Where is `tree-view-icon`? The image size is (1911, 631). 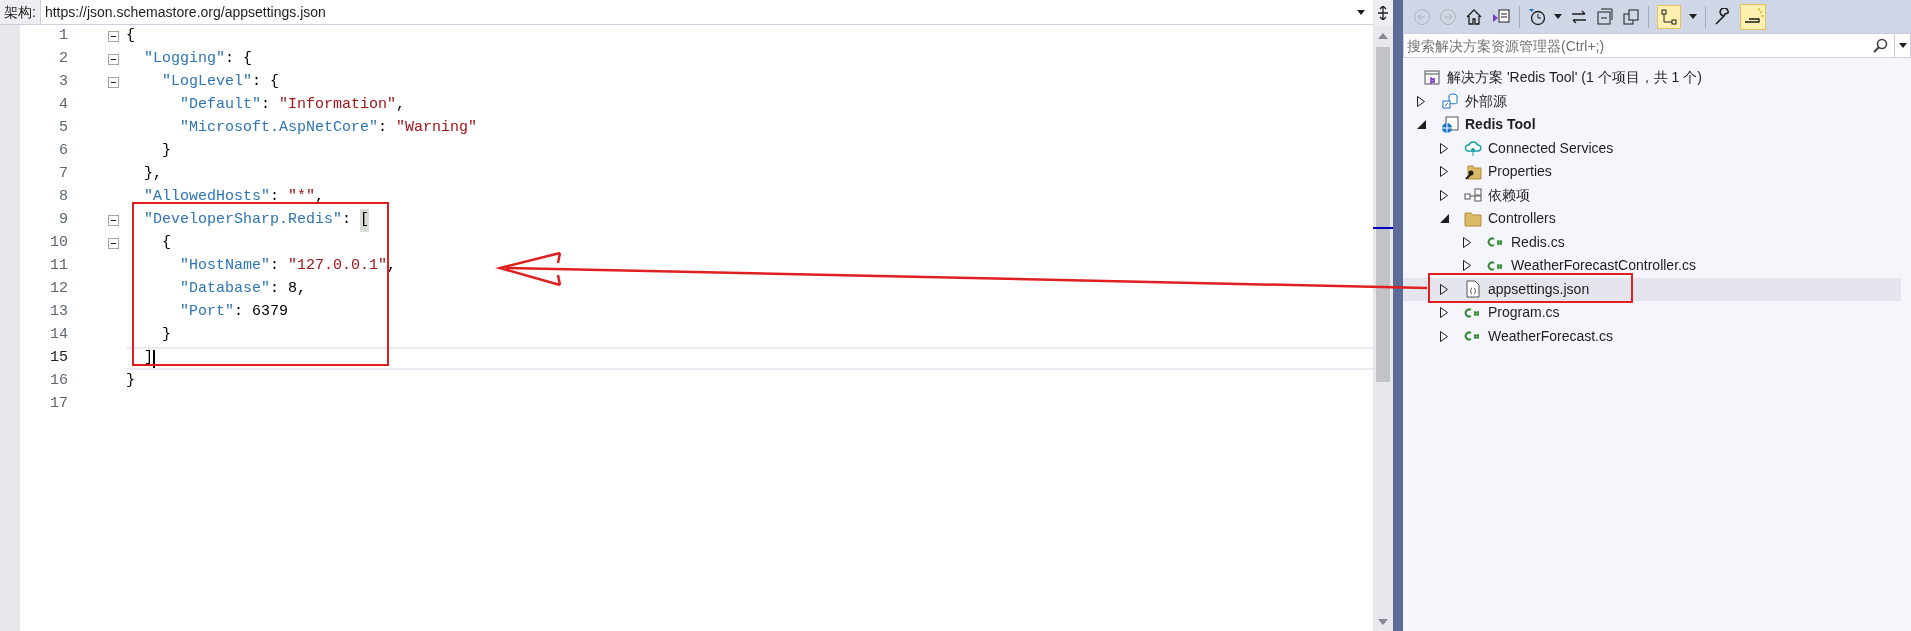 tree-view-icon is located at coordinates (1669, 16).